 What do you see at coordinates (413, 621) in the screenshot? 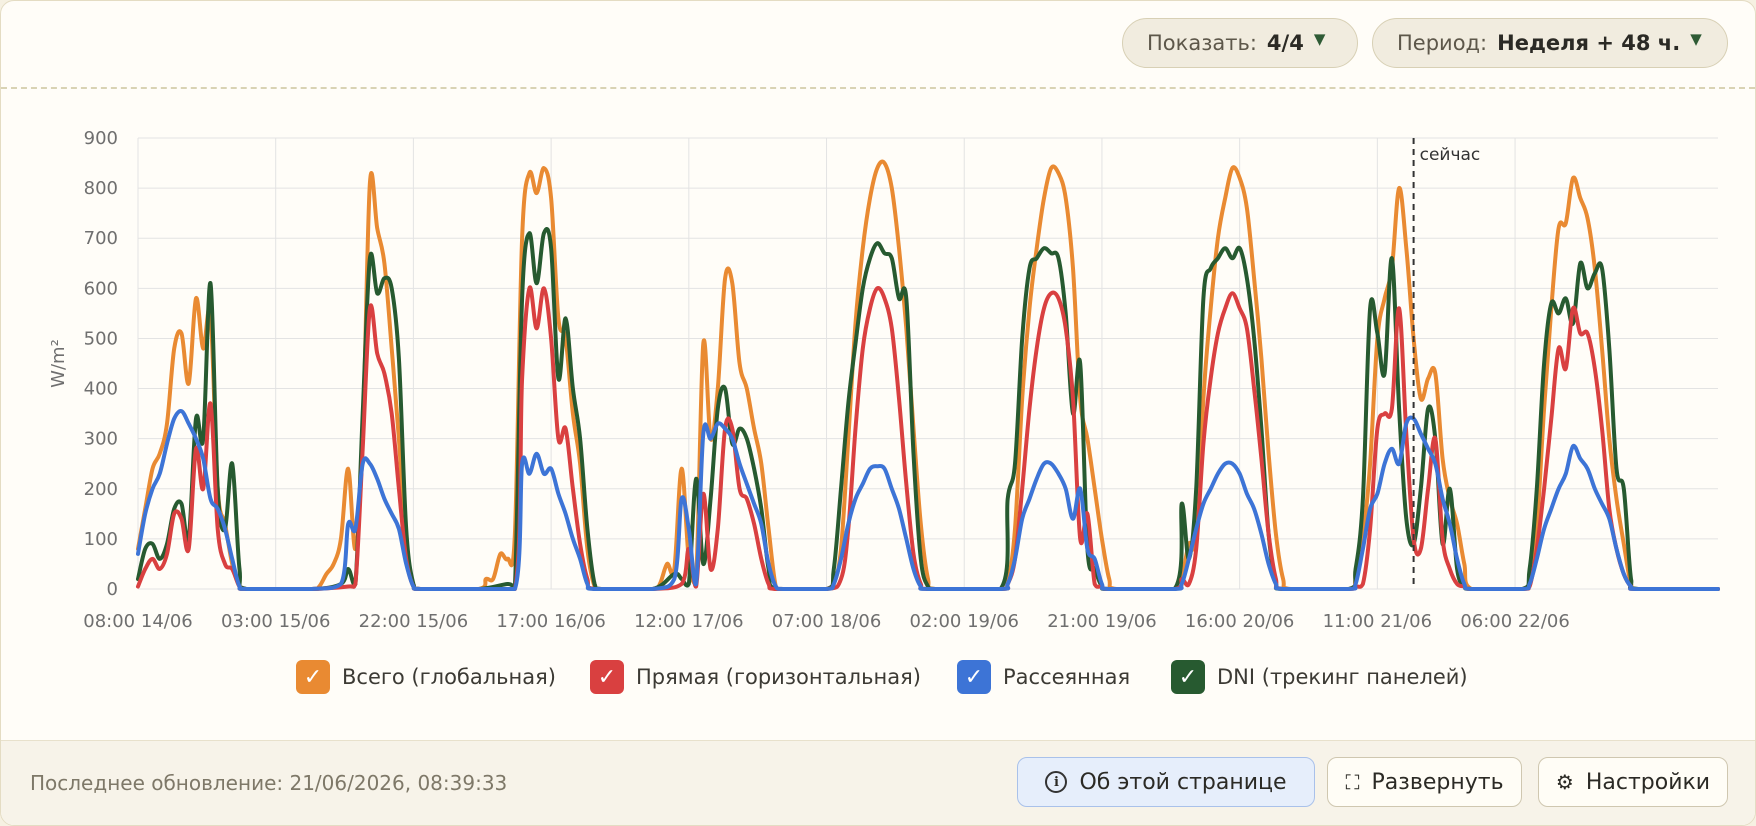
I see `x-tick-label: 22:00 15/06` at bounding box center [413, 621].